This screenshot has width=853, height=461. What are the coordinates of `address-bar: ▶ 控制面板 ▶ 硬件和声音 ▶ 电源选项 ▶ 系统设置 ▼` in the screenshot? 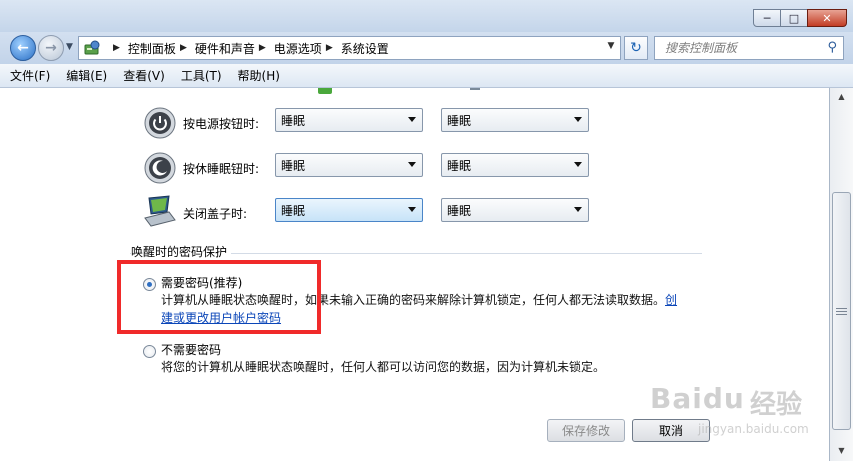 It's located at (349, 48).